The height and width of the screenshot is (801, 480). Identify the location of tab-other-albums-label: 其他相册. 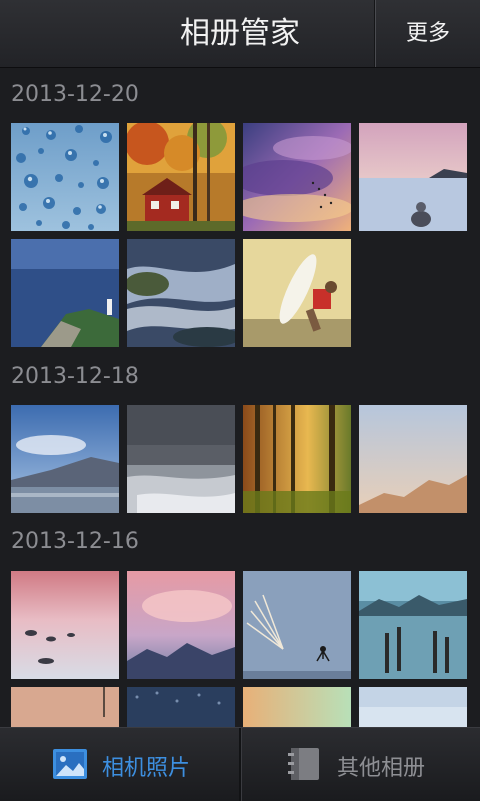
(381, 768).